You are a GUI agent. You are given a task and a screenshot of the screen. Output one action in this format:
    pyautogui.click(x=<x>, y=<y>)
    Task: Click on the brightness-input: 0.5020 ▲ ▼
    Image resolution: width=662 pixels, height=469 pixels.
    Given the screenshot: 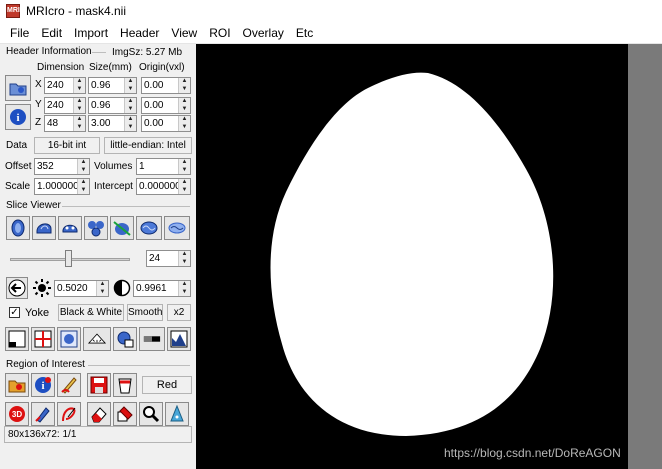 What is the action you would take?
    pyautogui.click(x=81, y=288)
    